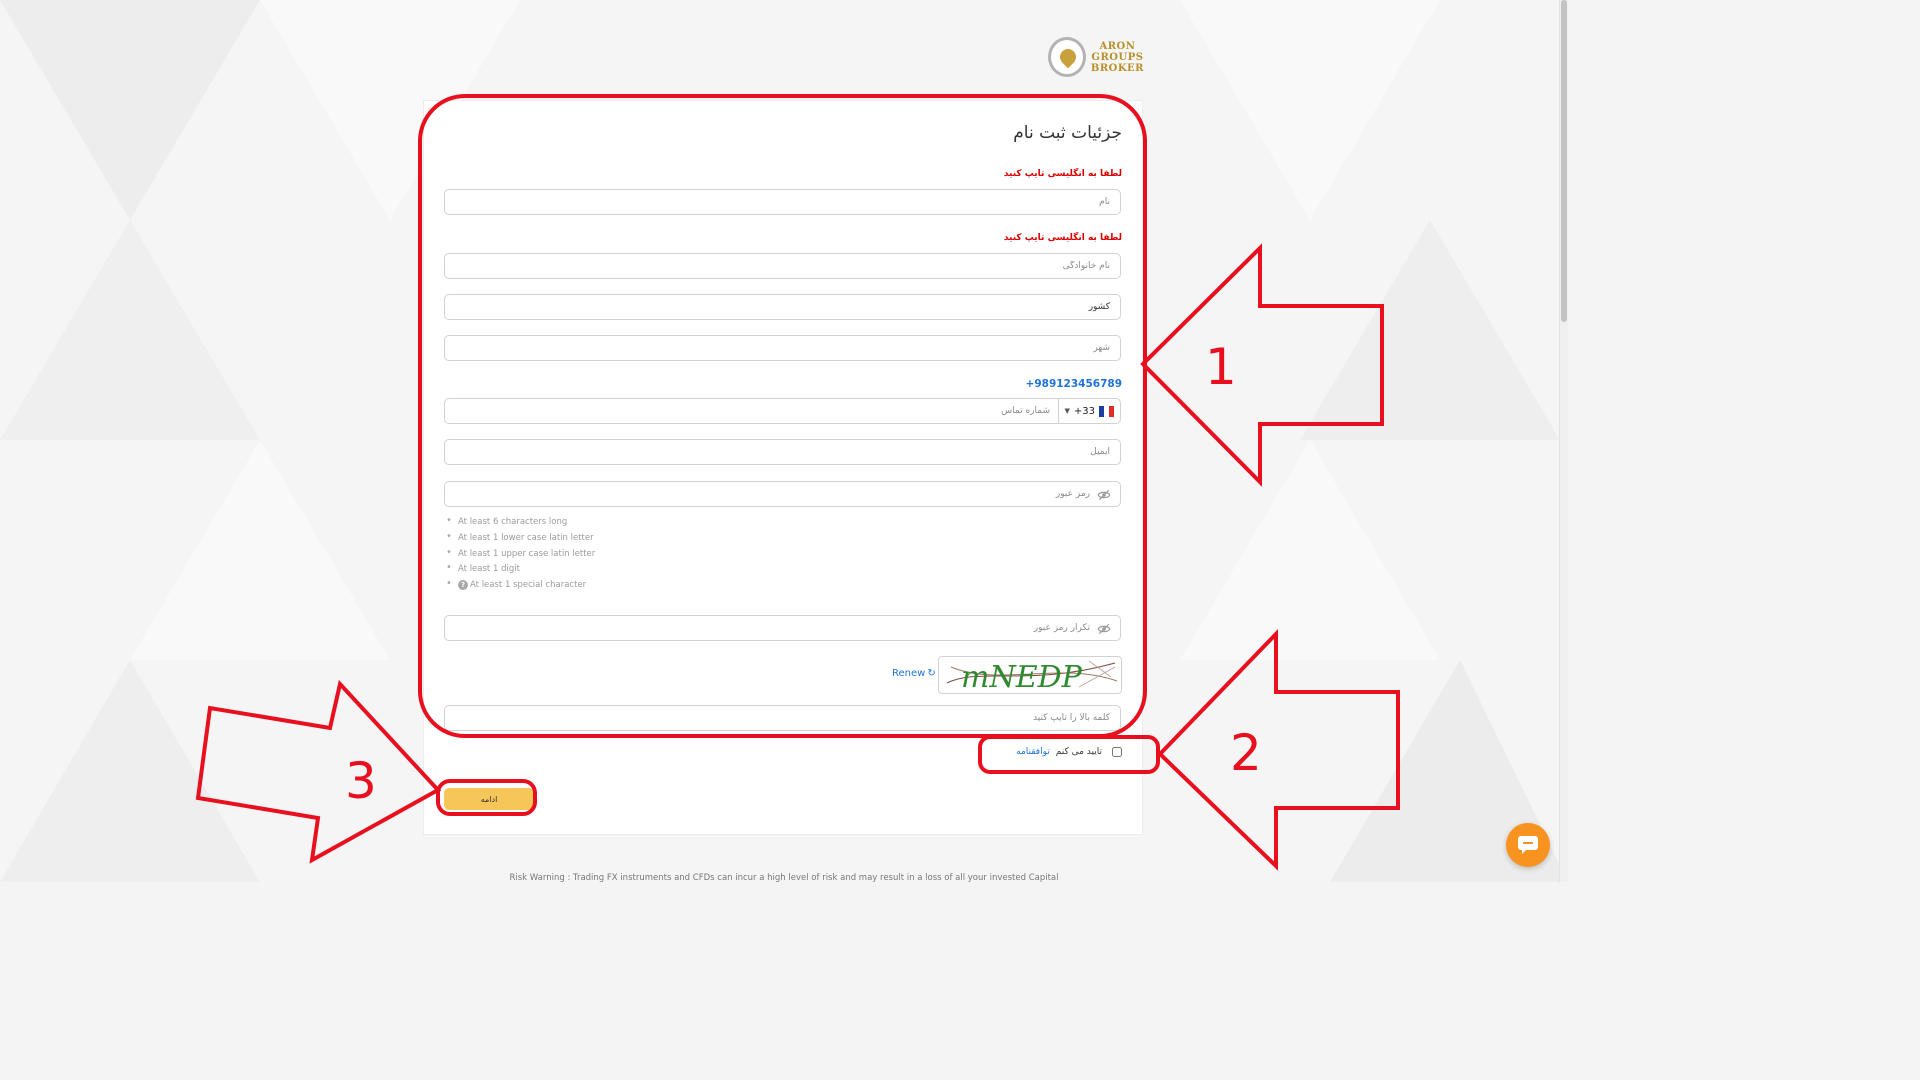  I want to click on password-field, so click(782, 494).